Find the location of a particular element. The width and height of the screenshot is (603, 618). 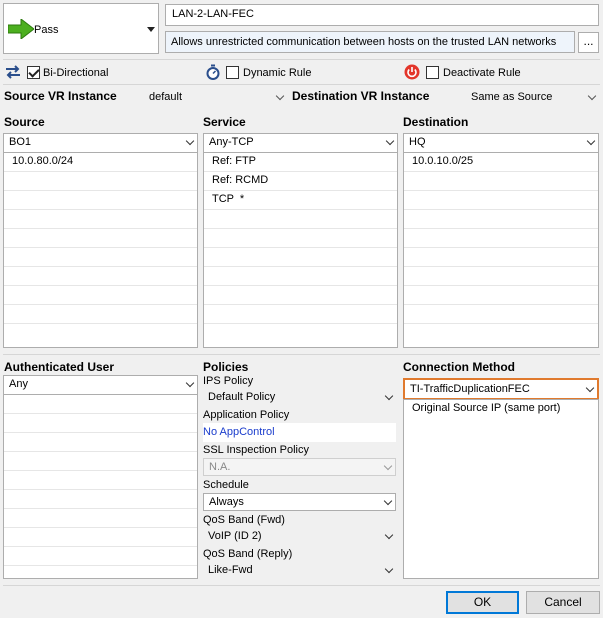

destination-label: Destination is located at coordinates (436, 122).